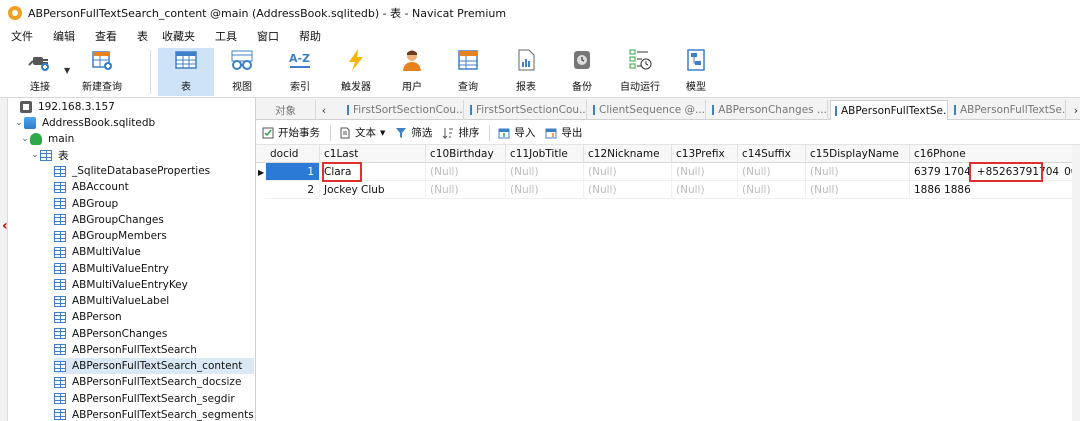 This screenshot has height=421, width=1080. I want to click on connect-button: 连接, so click(40, 72).